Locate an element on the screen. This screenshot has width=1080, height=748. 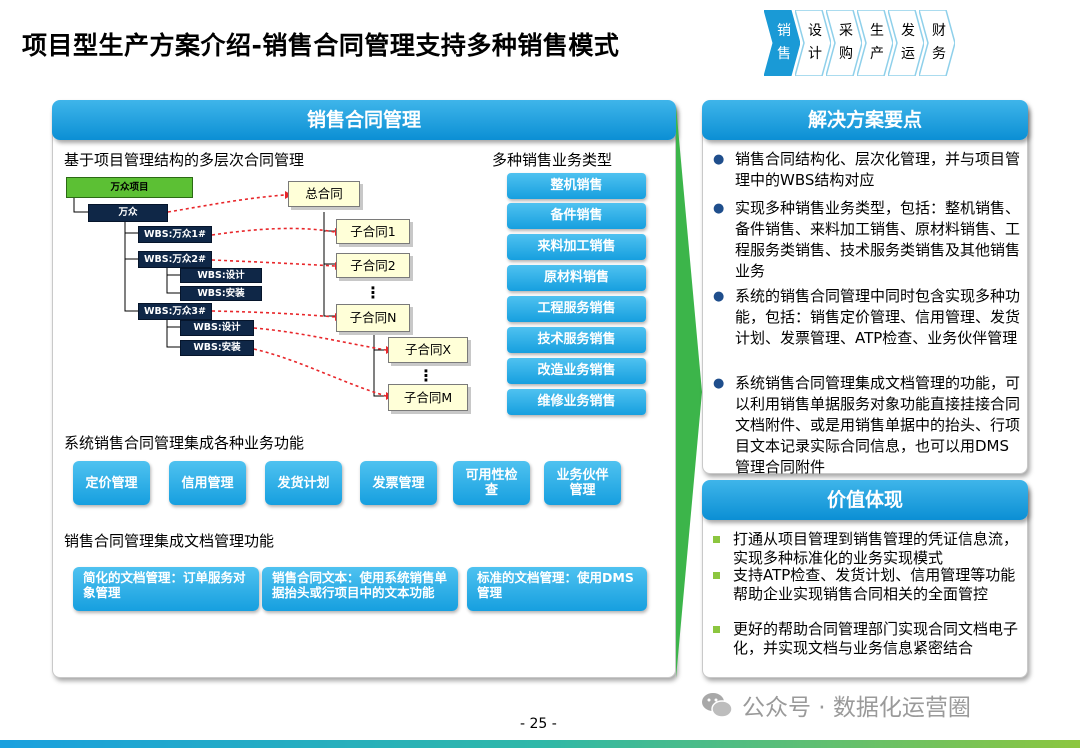
contract-ellipsis-1: ⋮ is located at coordinates (373, 292).